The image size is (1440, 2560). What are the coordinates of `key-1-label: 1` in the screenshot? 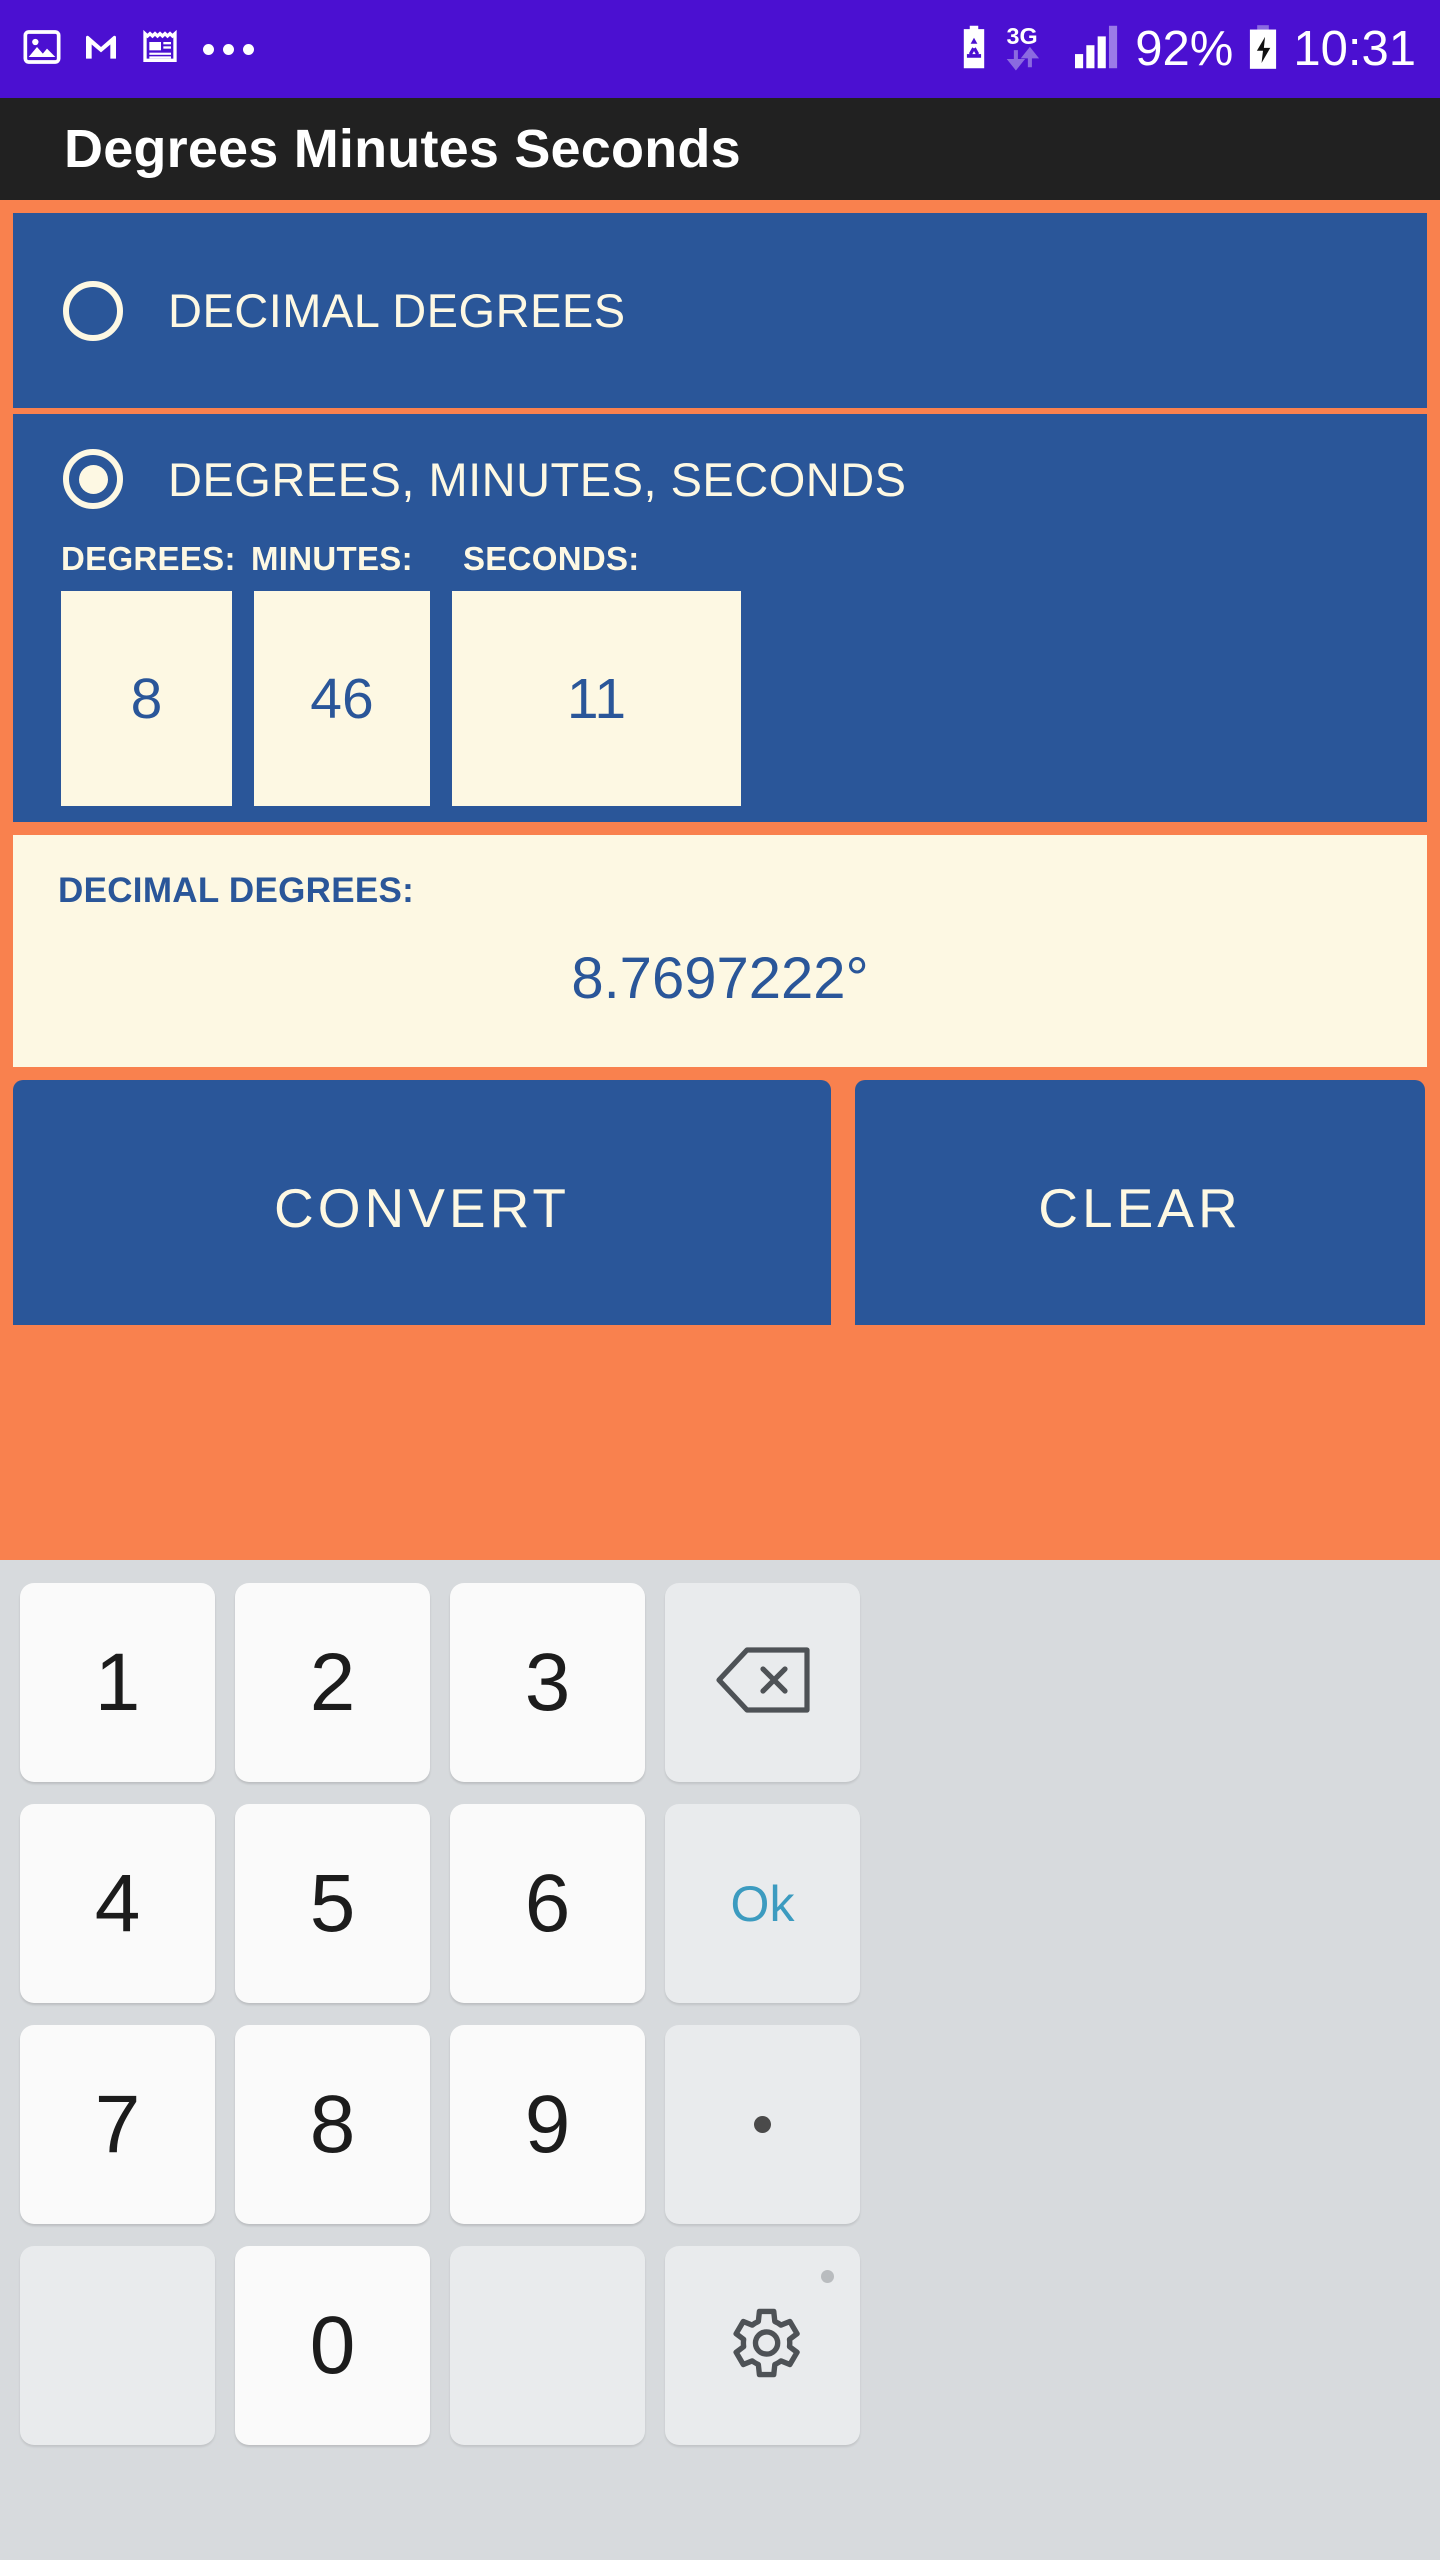 It's located at (117, 1682).